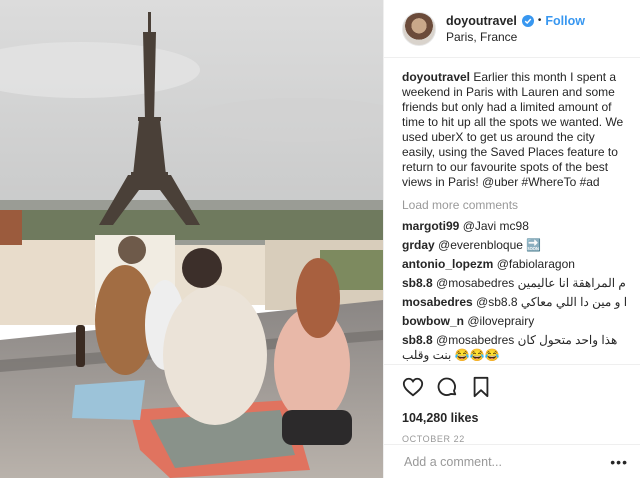 The image size is (640, 478). Describe the element at coordinates (512, 404) in the screenshot. I see `post-actions: 104,280 likes OCTOBER 22` at that location.